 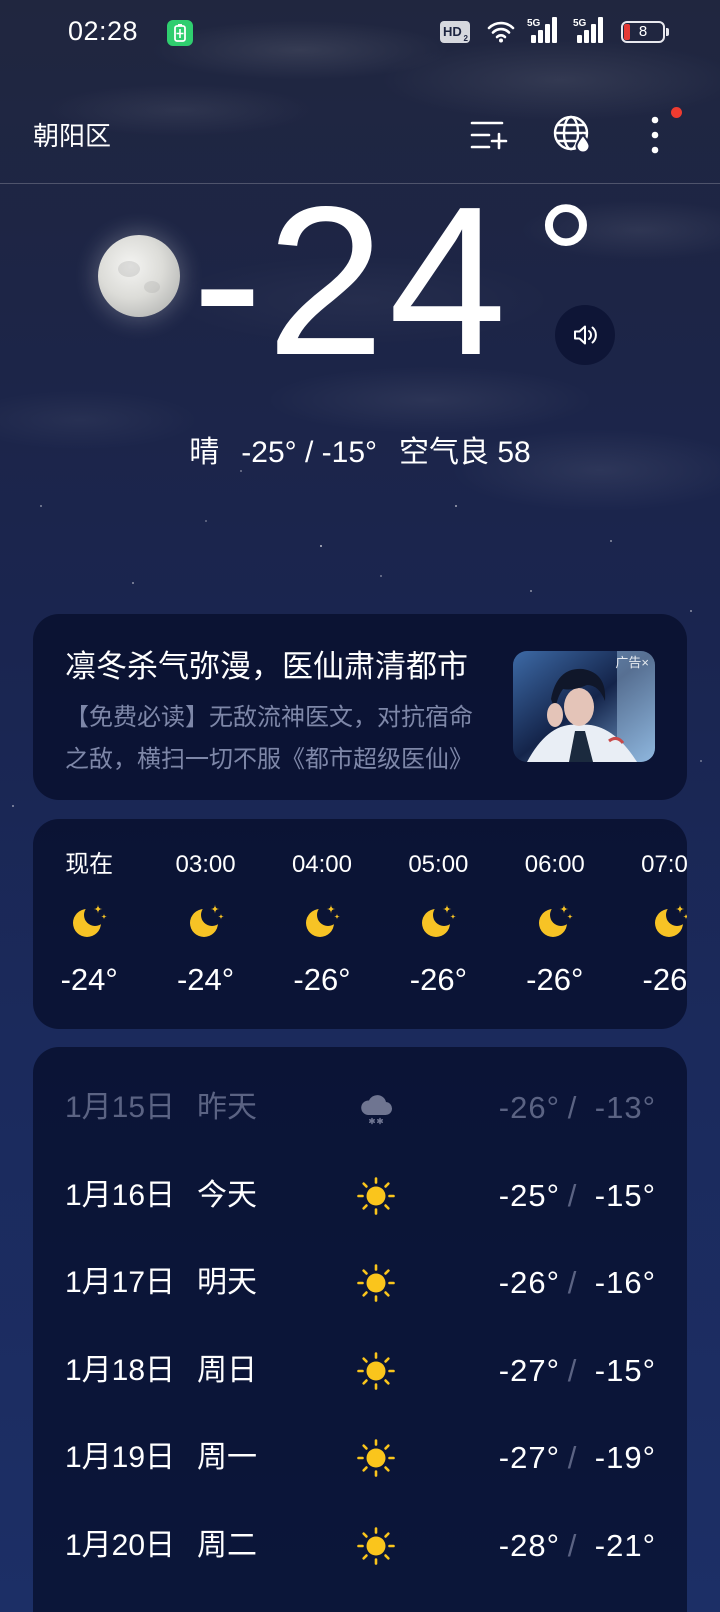 I want to click on hour-label: 06:00, so click(x=554, y=864).